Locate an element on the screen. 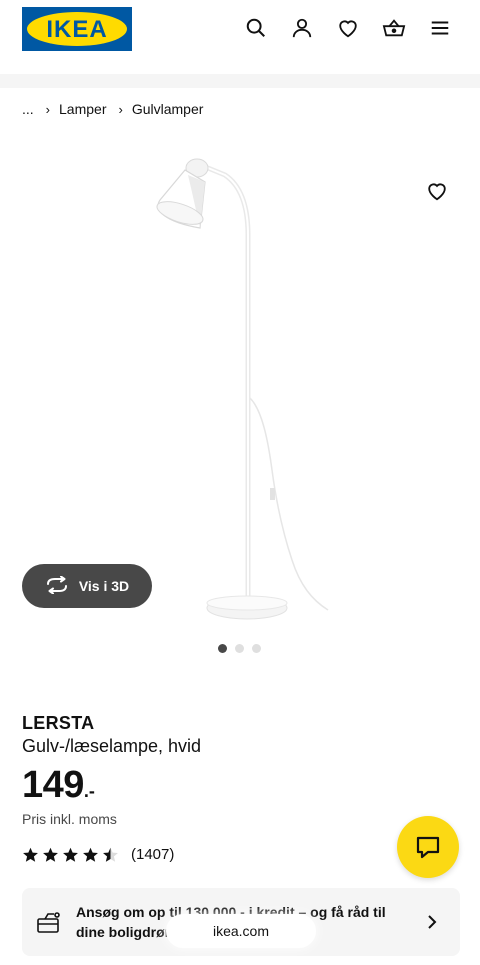 This screenshot has width=480, height=965. view-in-3d-button: Vis i 3D is located at coordinates (87, 586).